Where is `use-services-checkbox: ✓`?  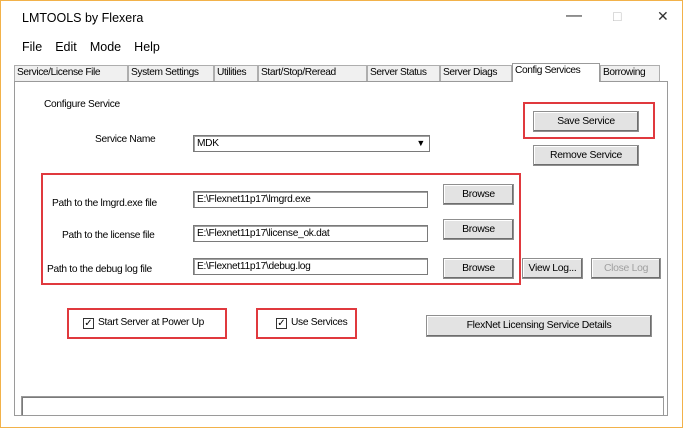 use-services-checkbox: ✓ is located at coordinates (281, 323).